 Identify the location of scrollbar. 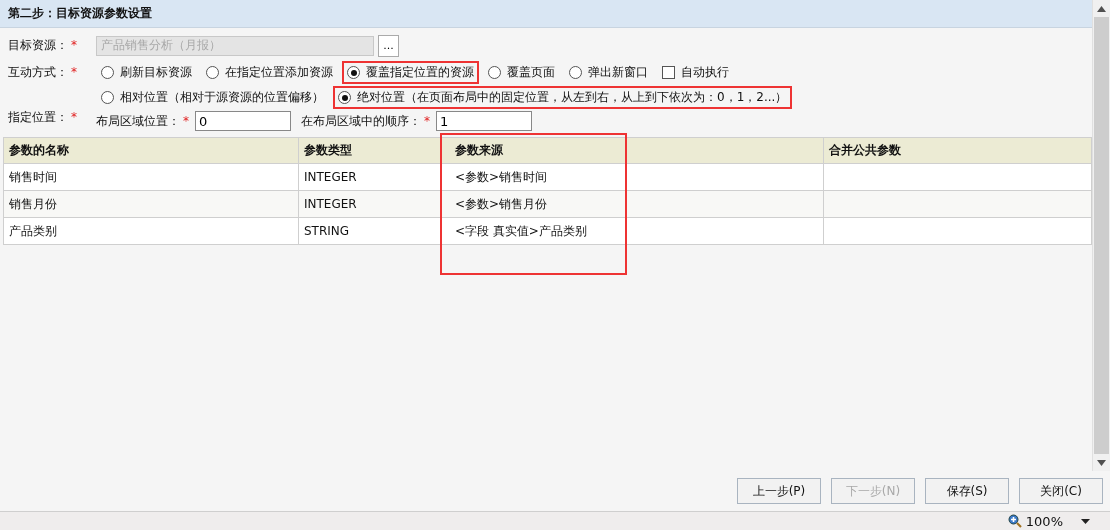
(1101, 235).